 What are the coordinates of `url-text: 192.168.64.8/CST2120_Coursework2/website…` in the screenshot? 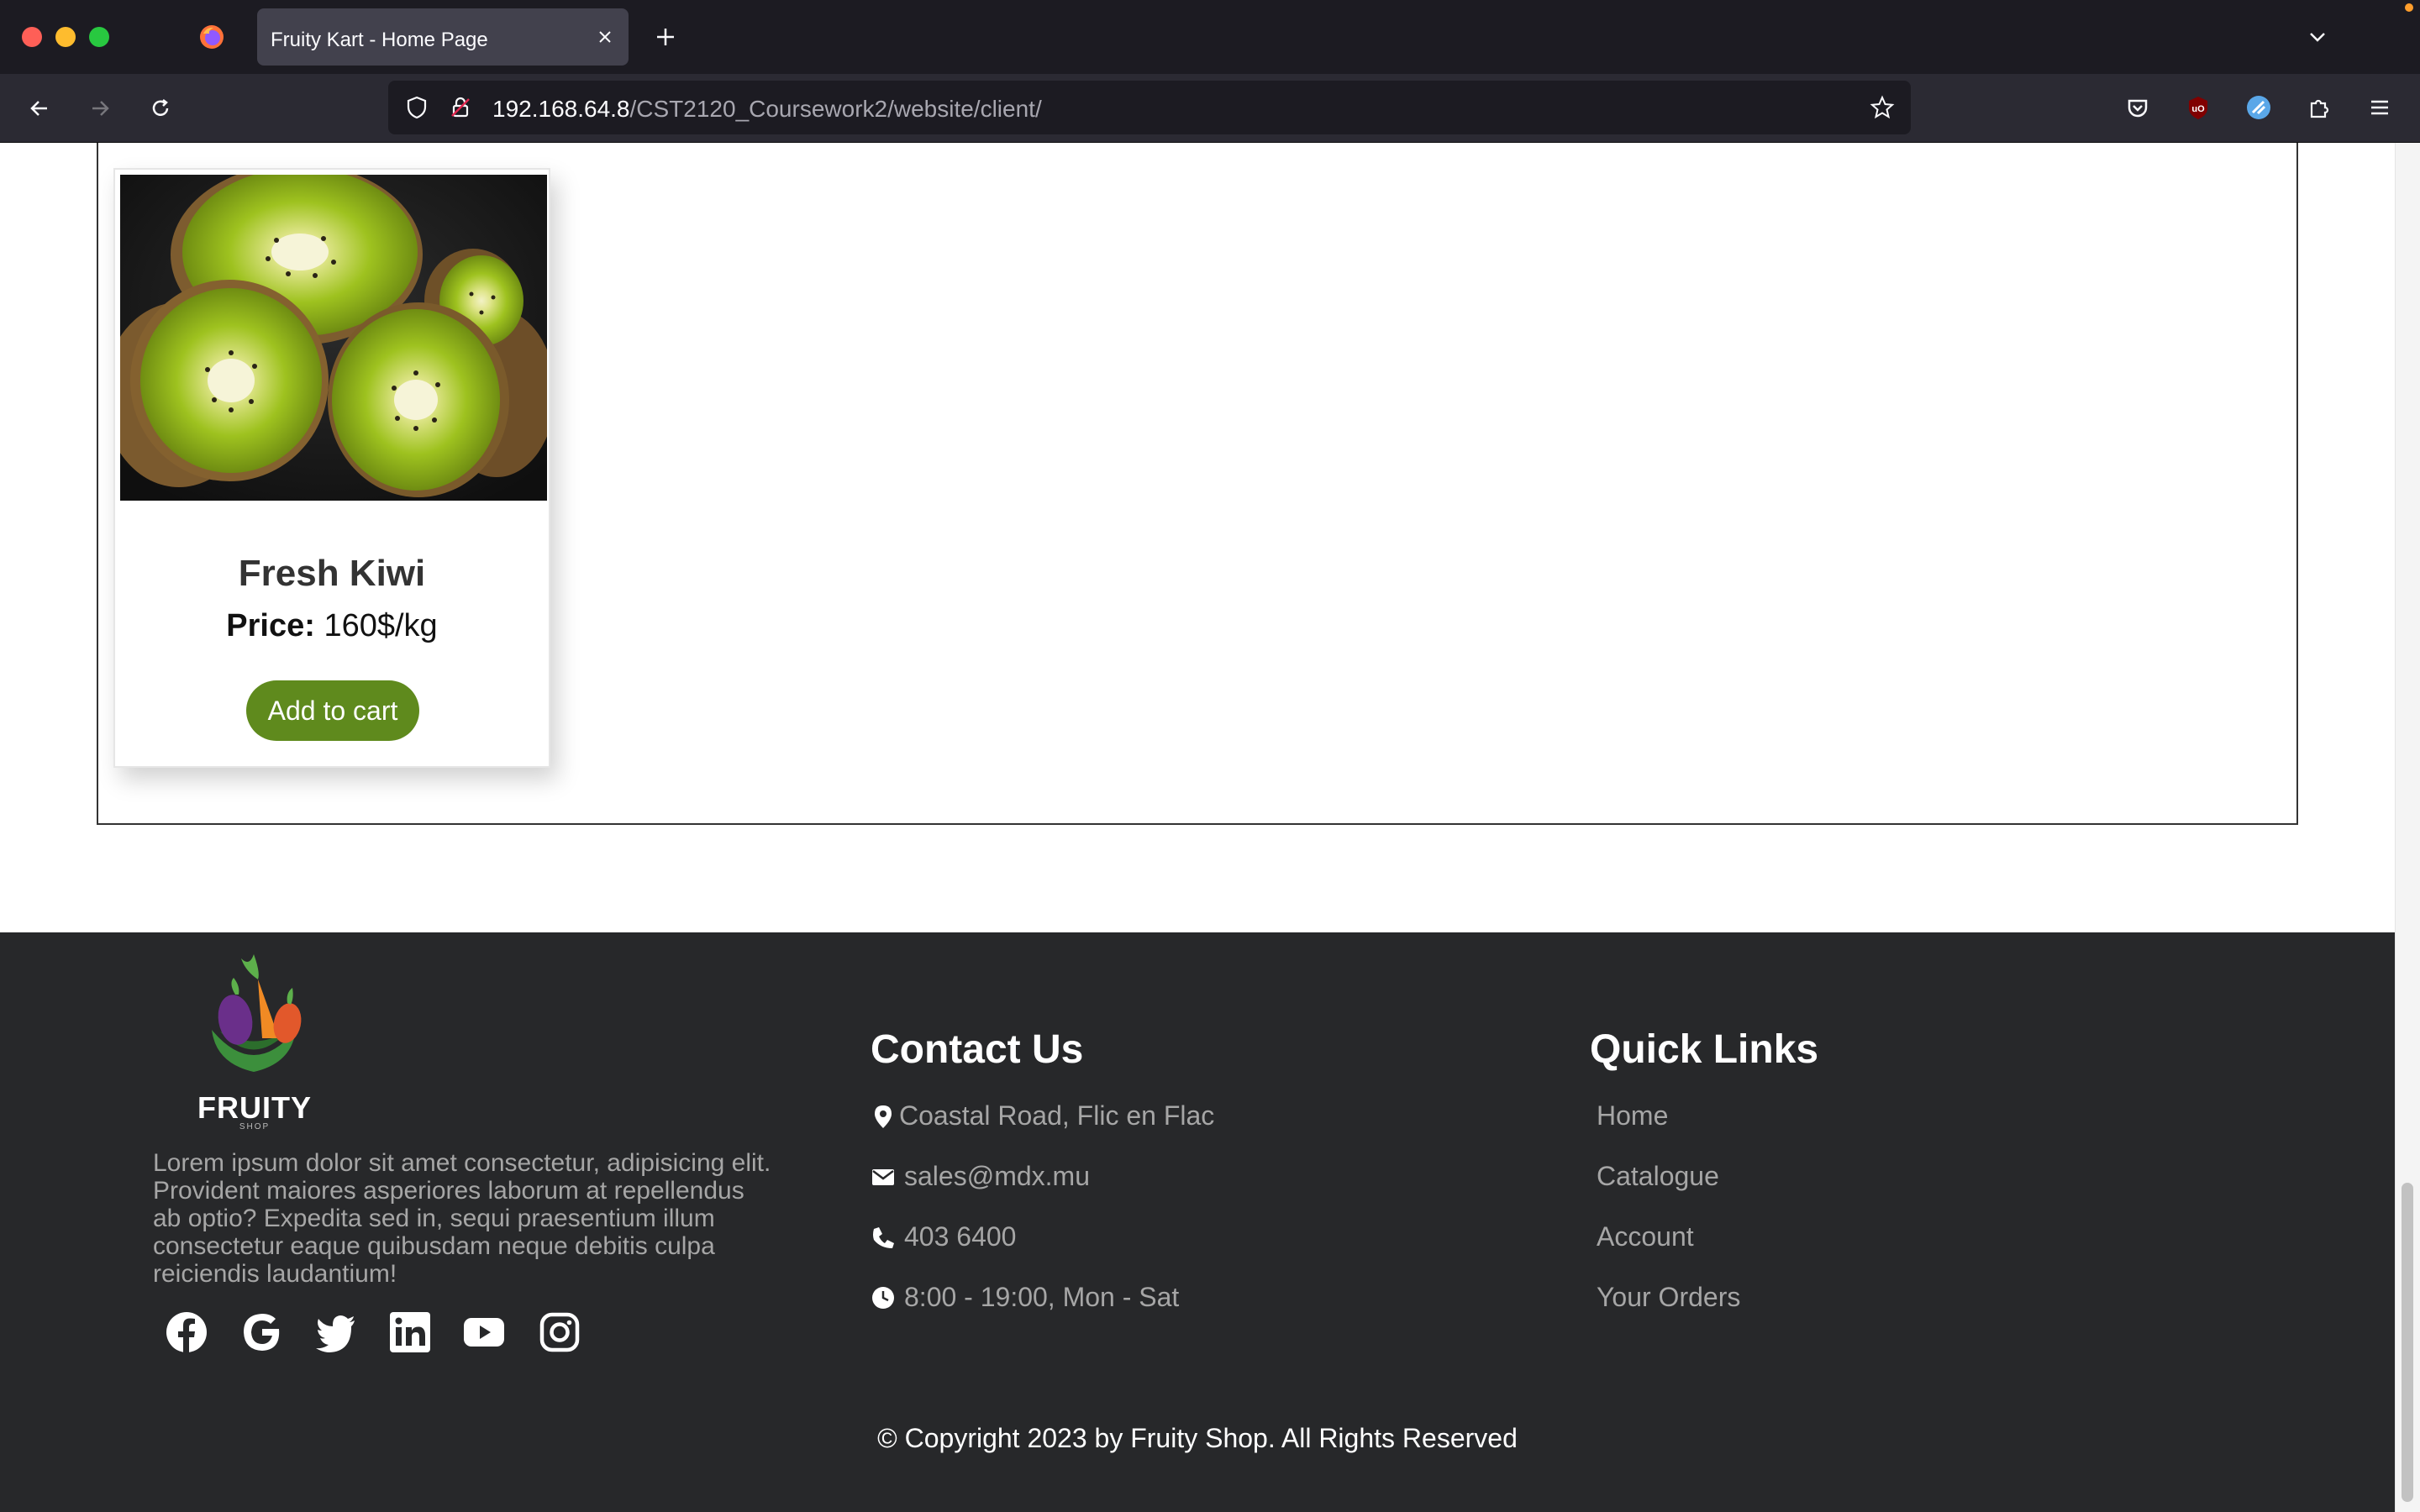 It's located at (767, 109).